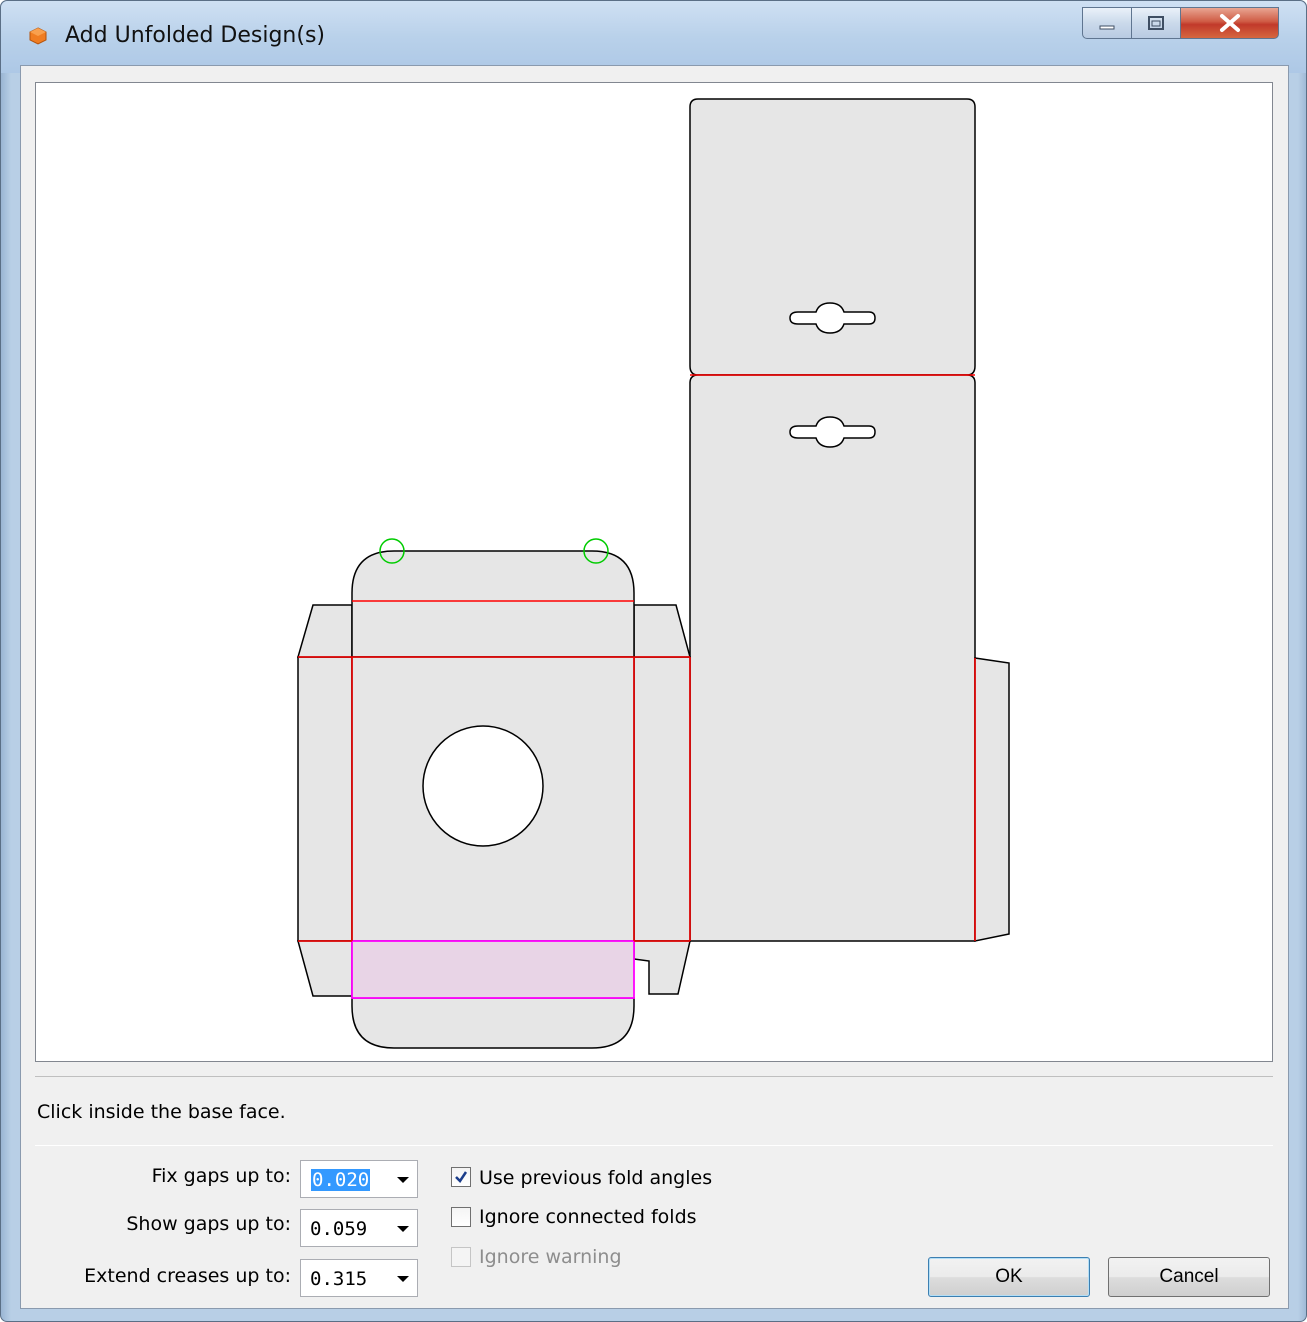  Describe the element at coordinates (325, 631) in the screenshot. I see `left-top-tuck` at that location.